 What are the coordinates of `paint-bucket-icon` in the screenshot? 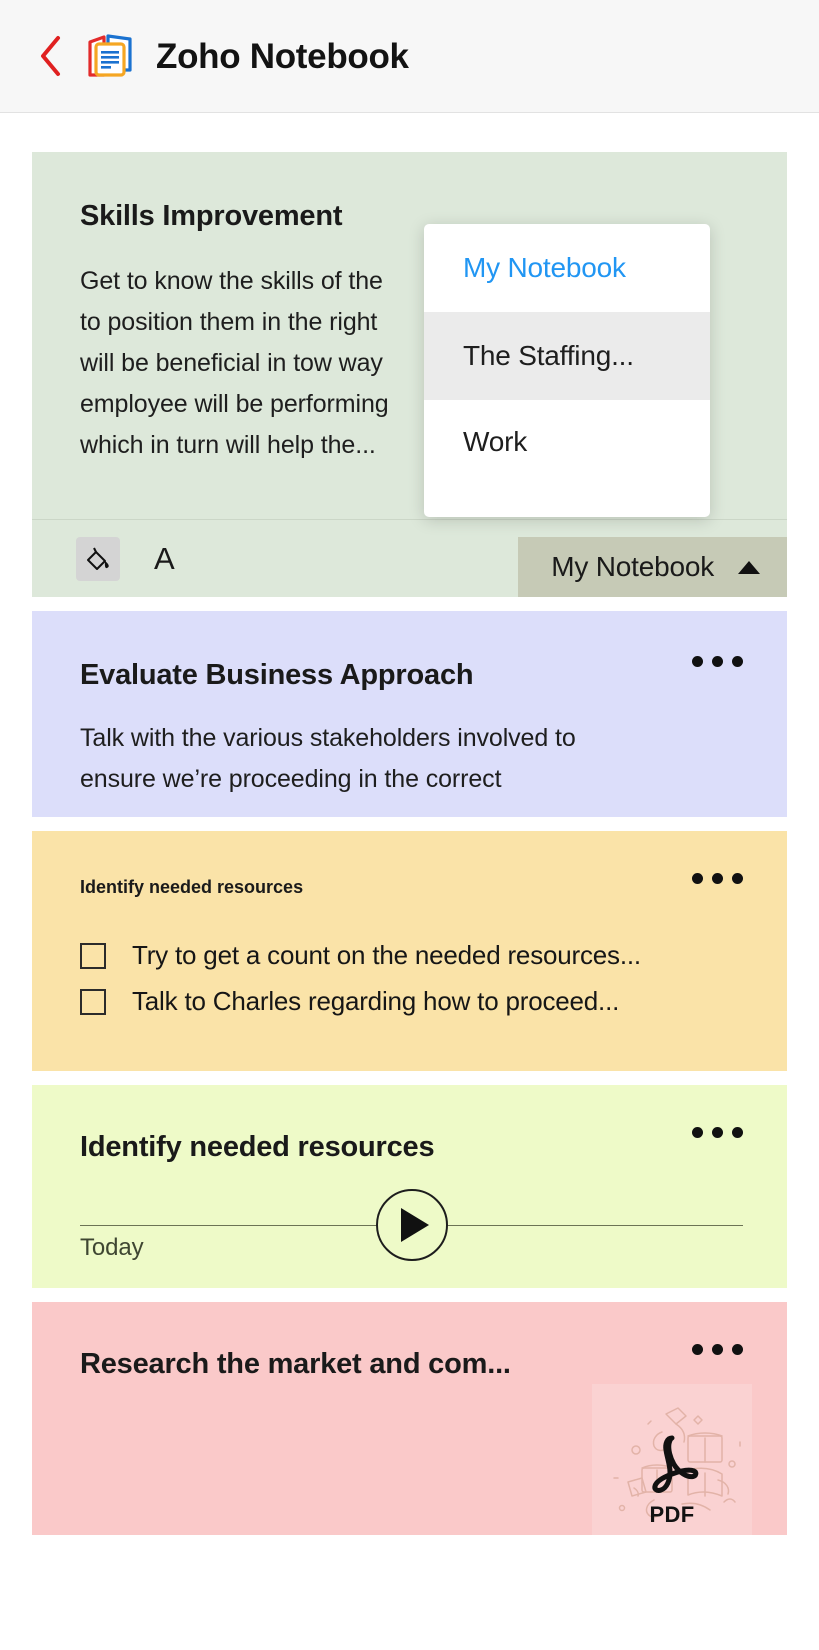 It's located at (98, 558).